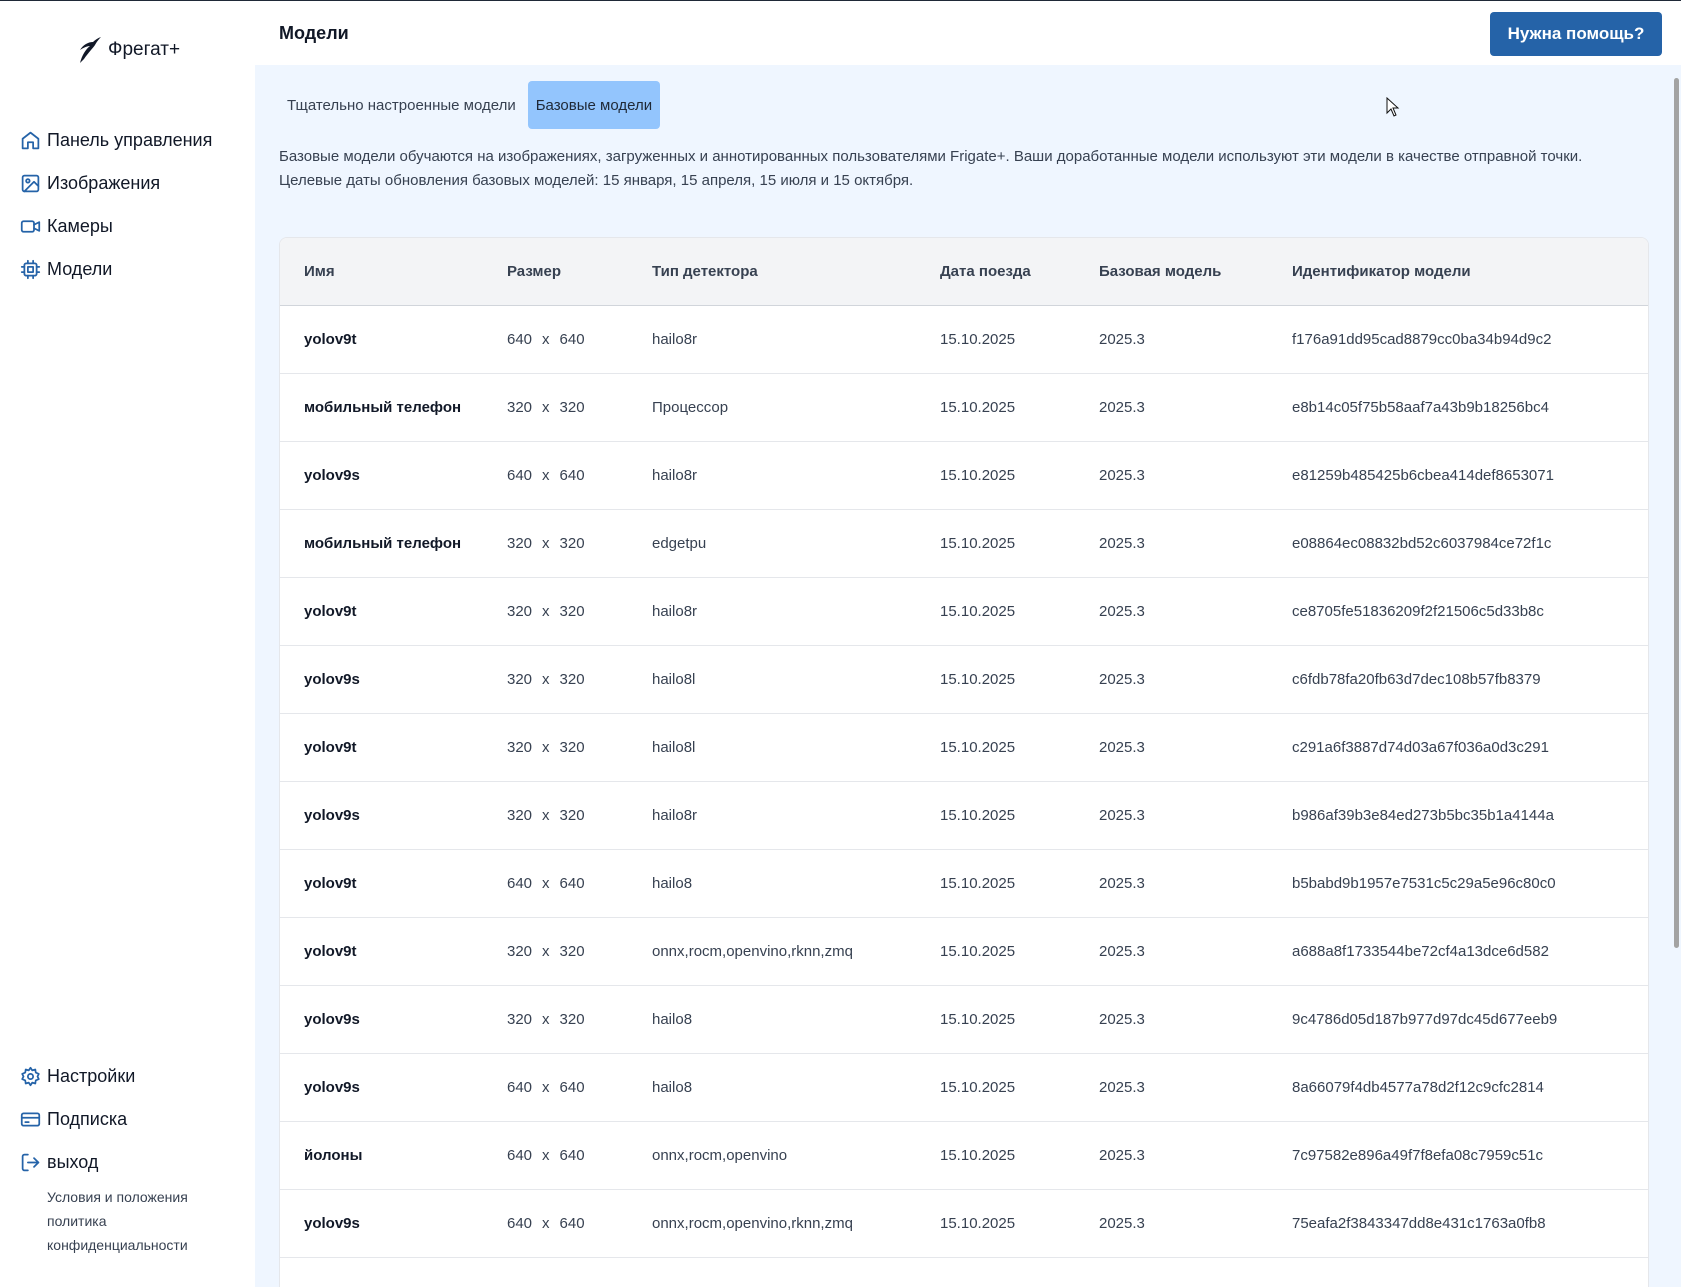 The image size is (1681, 1287). I want to click on page-header: Модели Нужна помощь?, so click(968, 33).